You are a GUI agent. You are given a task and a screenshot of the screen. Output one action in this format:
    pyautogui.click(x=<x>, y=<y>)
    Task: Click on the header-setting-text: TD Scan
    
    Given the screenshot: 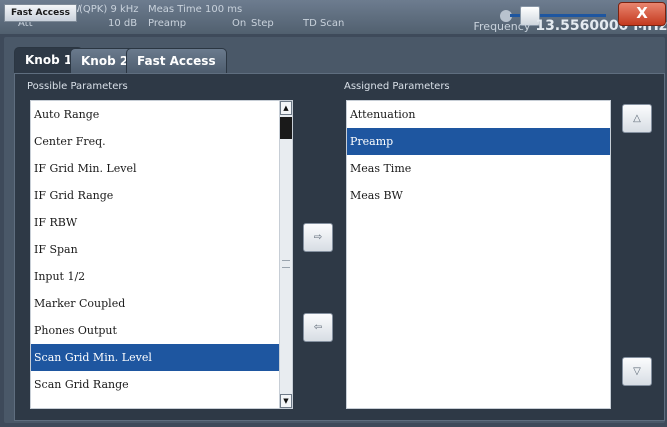 What is the action you would take?
    pyautogui.click(x=324, y=23)
    